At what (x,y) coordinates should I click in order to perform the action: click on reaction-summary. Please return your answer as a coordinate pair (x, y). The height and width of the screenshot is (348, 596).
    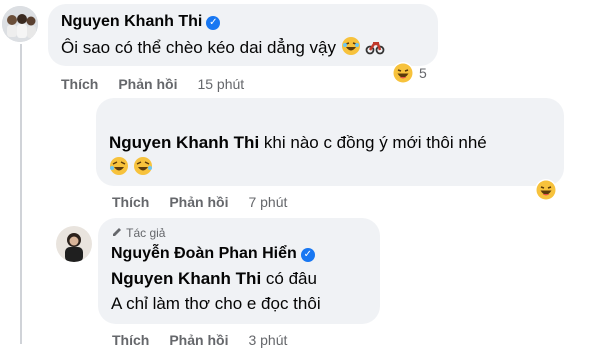
    Looking at the image, I should click on (546, 190).